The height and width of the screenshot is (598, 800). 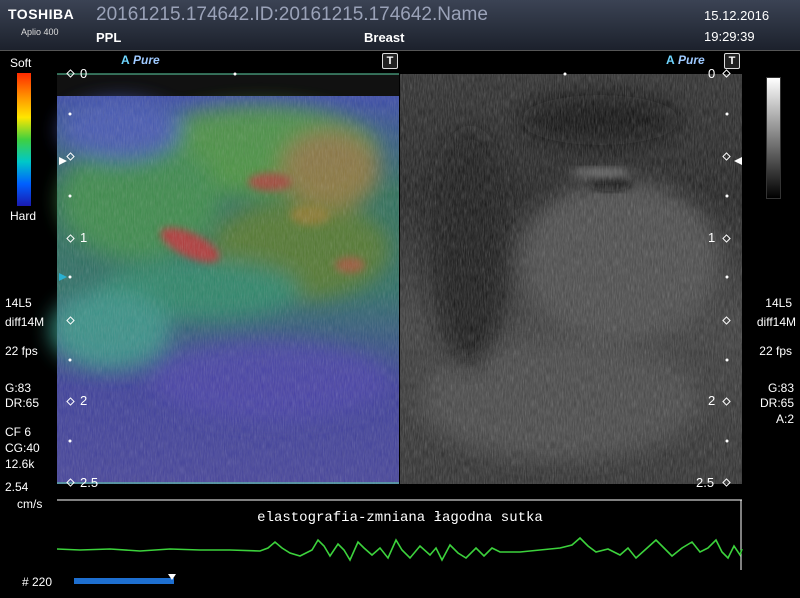 I want to click on t-button-right: T, so click(x=732, y=61).